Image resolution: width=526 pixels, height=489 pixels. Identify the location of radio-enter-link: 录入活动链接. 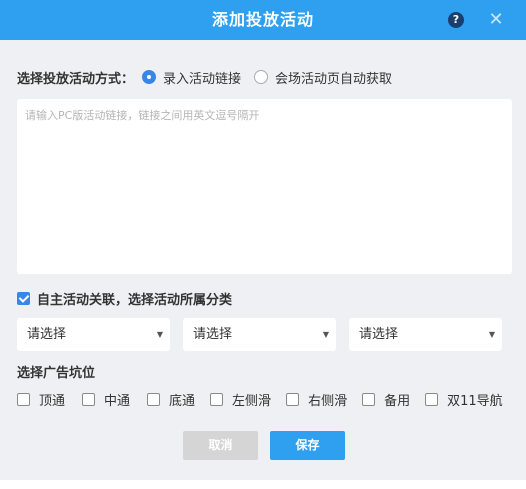
(191, 77).